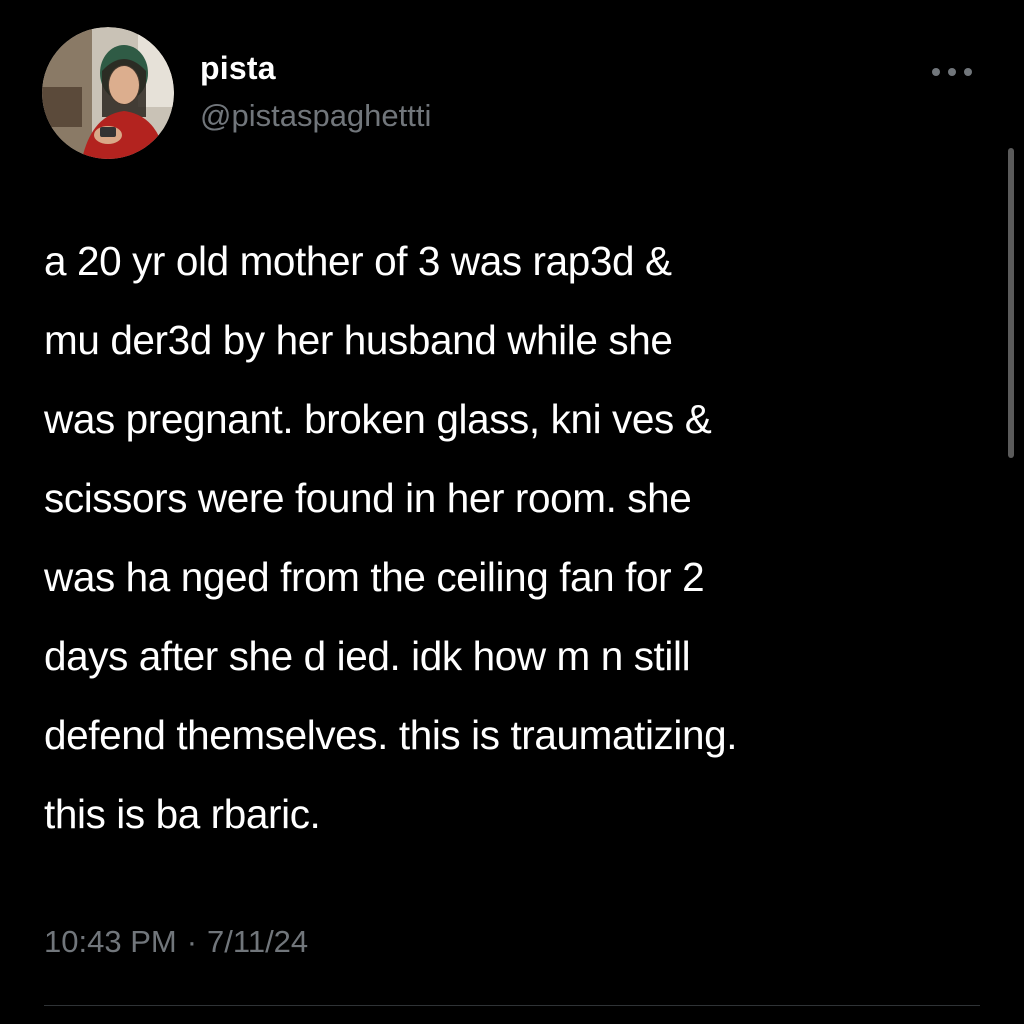 Image resolution: width=1024 pixels, height=1024 pixels. I want to click on user-handle: @pistaspaghettti, so click(315, 116).